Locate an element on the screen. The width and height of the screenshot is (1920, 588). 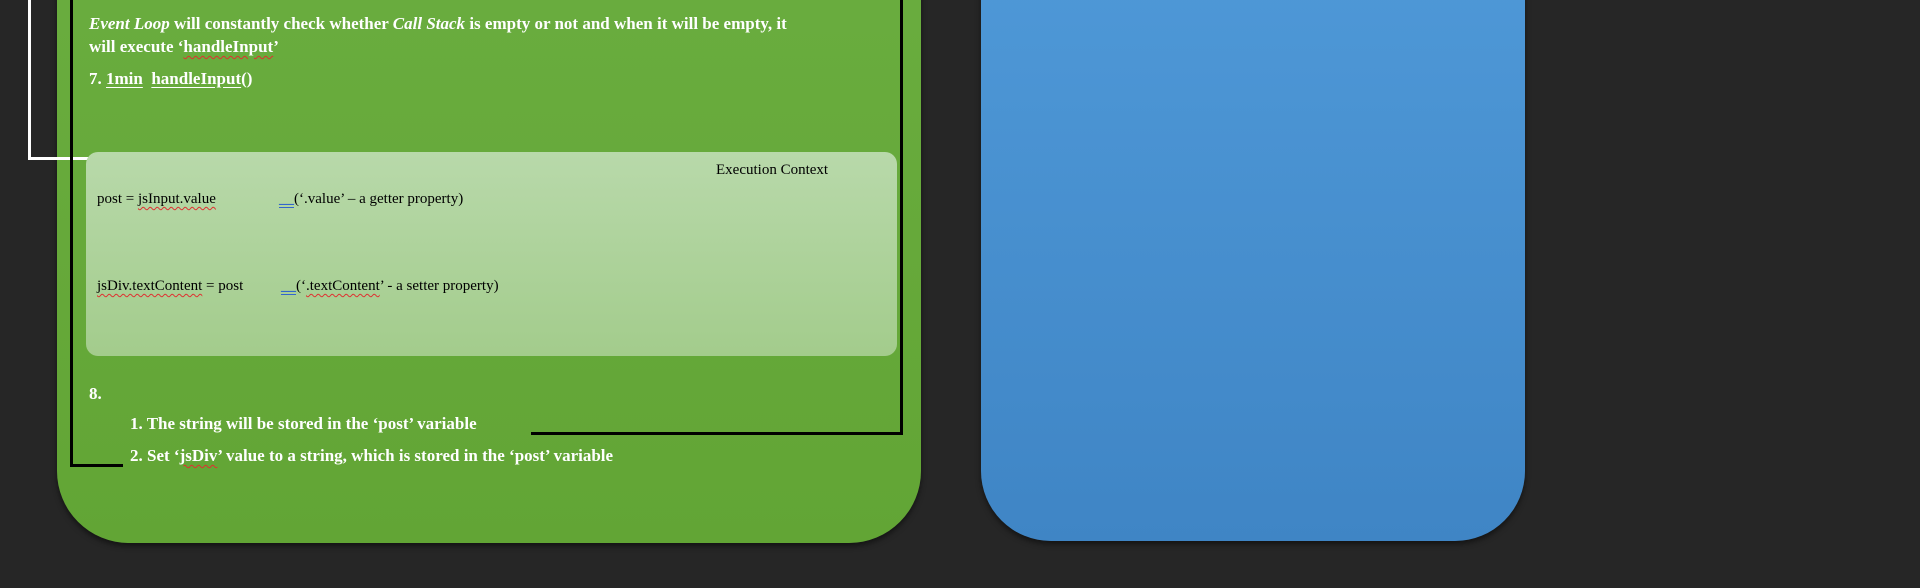
step-7-heading: 7. 1min handleInput() is located at coordinates (171, 78).